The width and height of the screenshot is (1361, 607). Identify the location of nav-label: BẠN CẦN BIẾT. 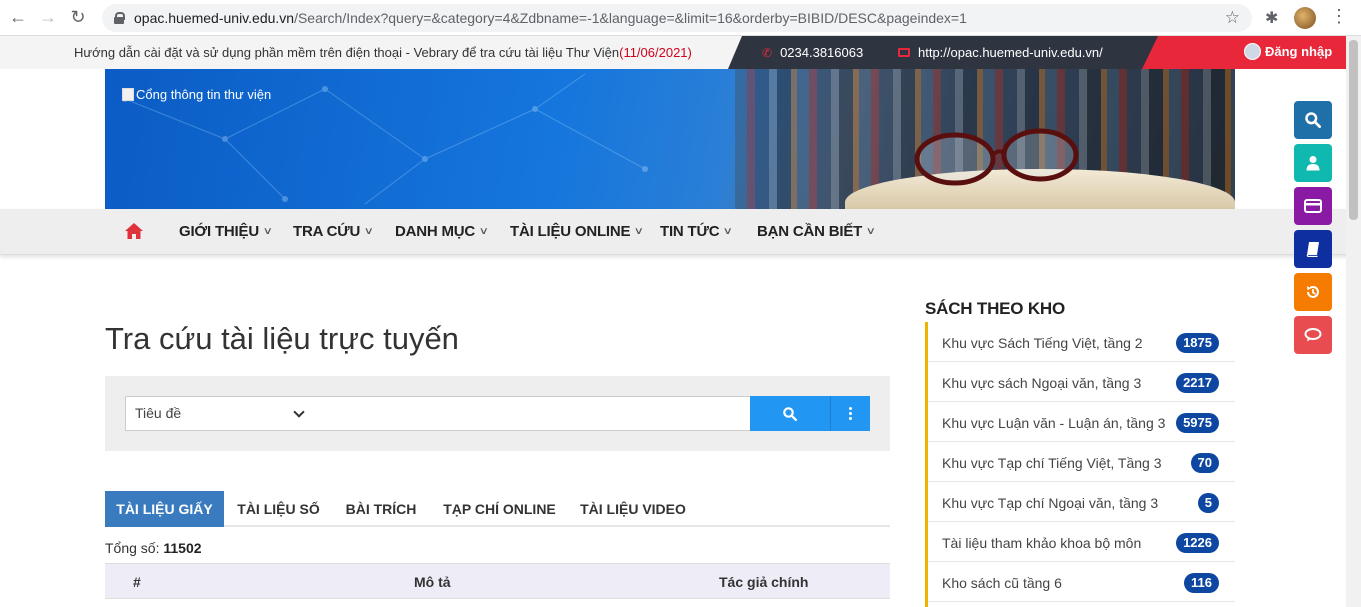
(810, 231).